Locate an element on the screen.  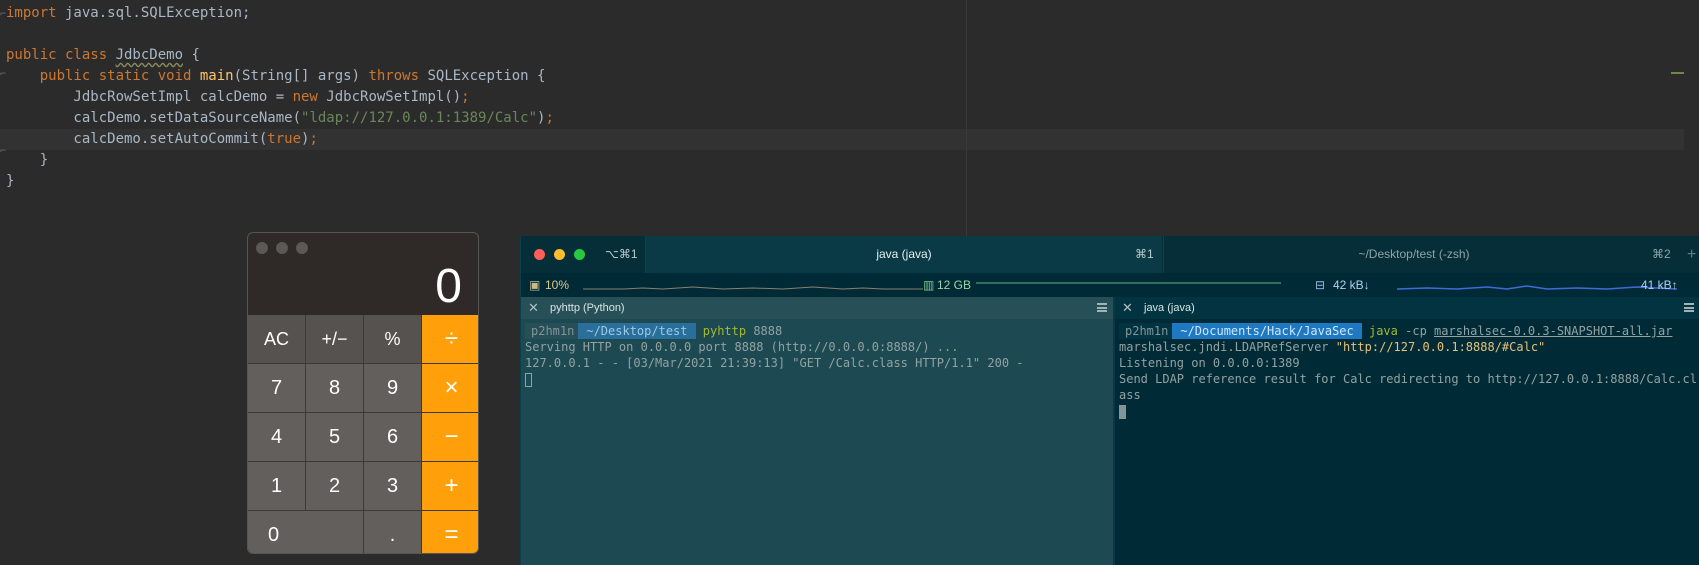
code-text: java.sql.SQLException; is located at coordinates (153, 13).